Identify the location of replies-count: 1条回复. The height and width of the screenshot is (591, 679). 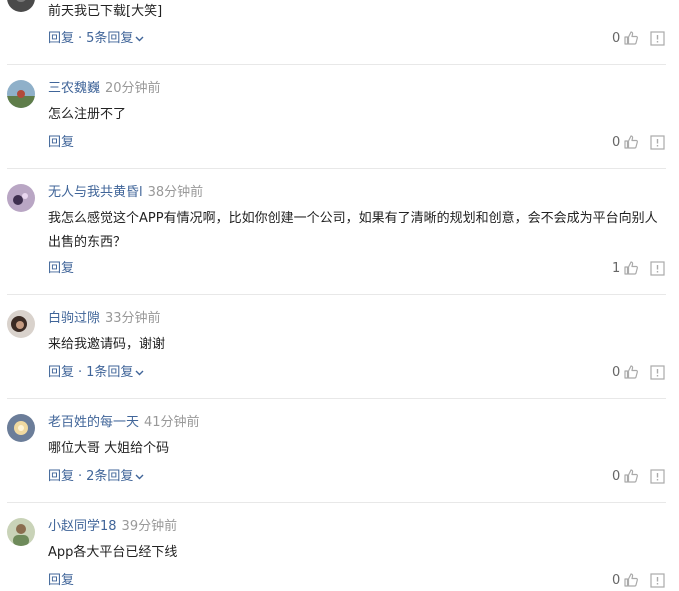
(110, 372).